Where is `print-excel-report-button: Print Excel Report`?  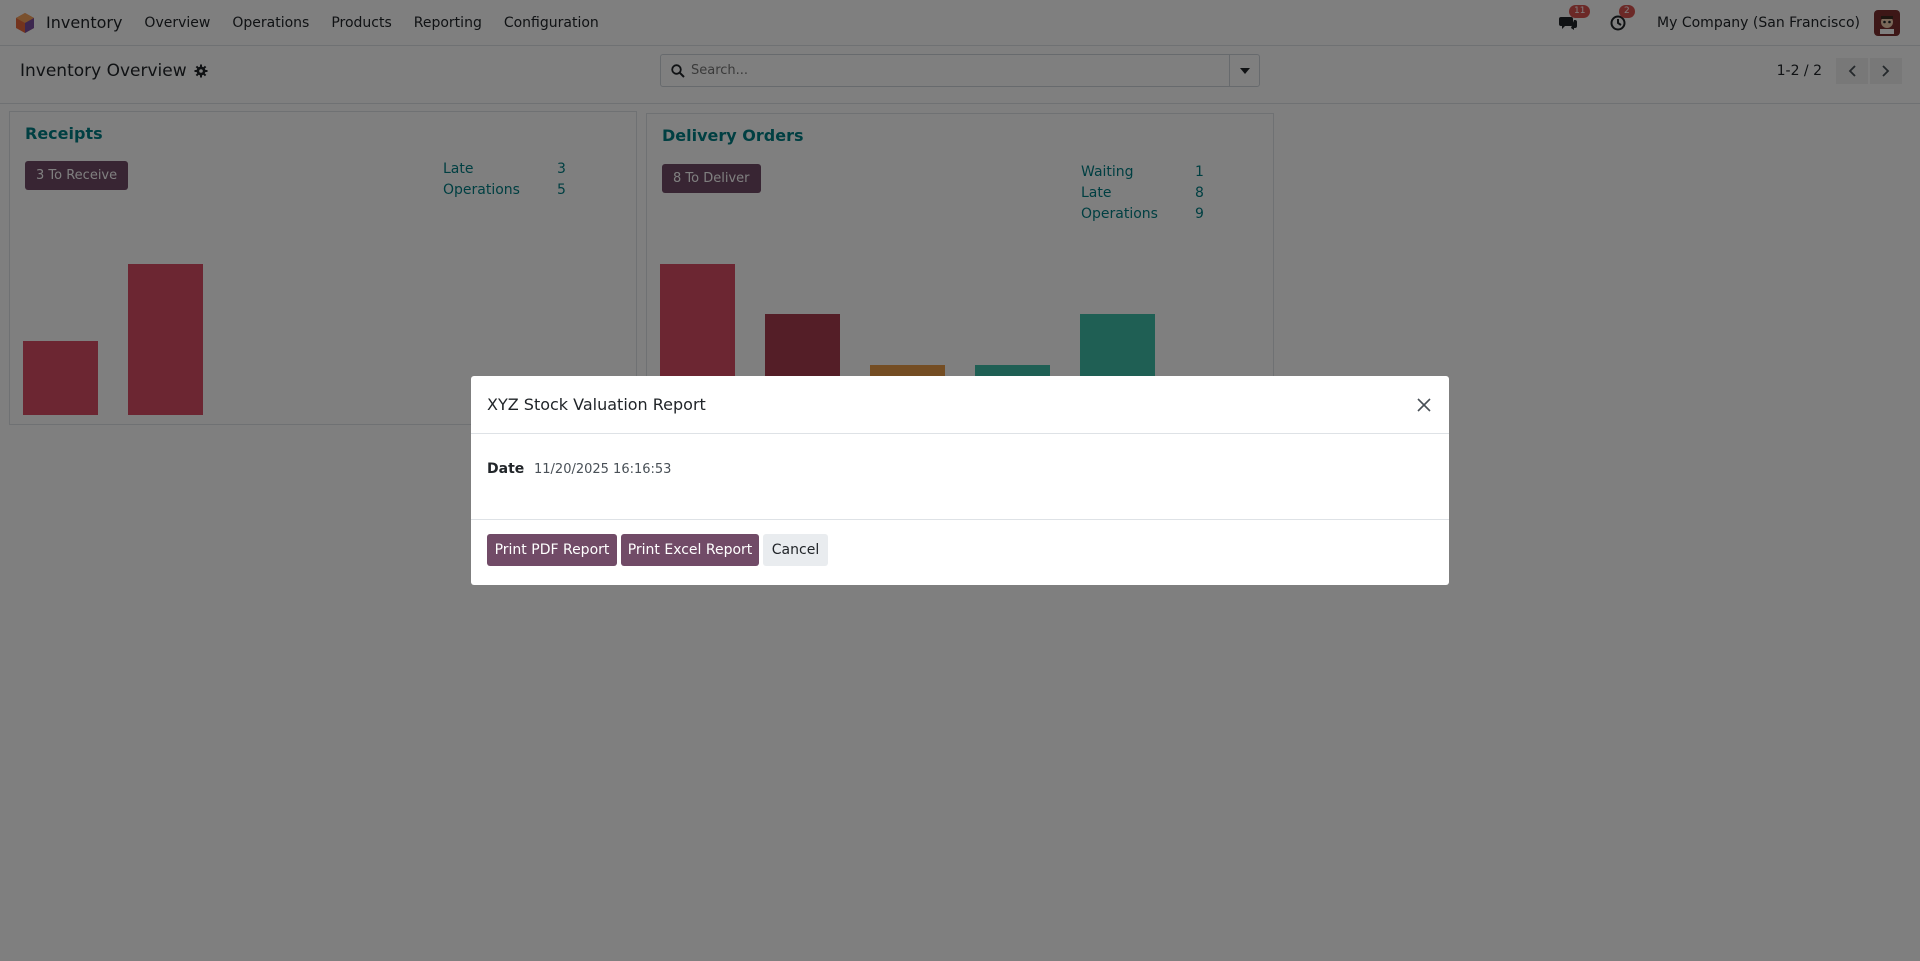
print-excel-report-button: Print Excel Report is located at coordinates (690, 550).